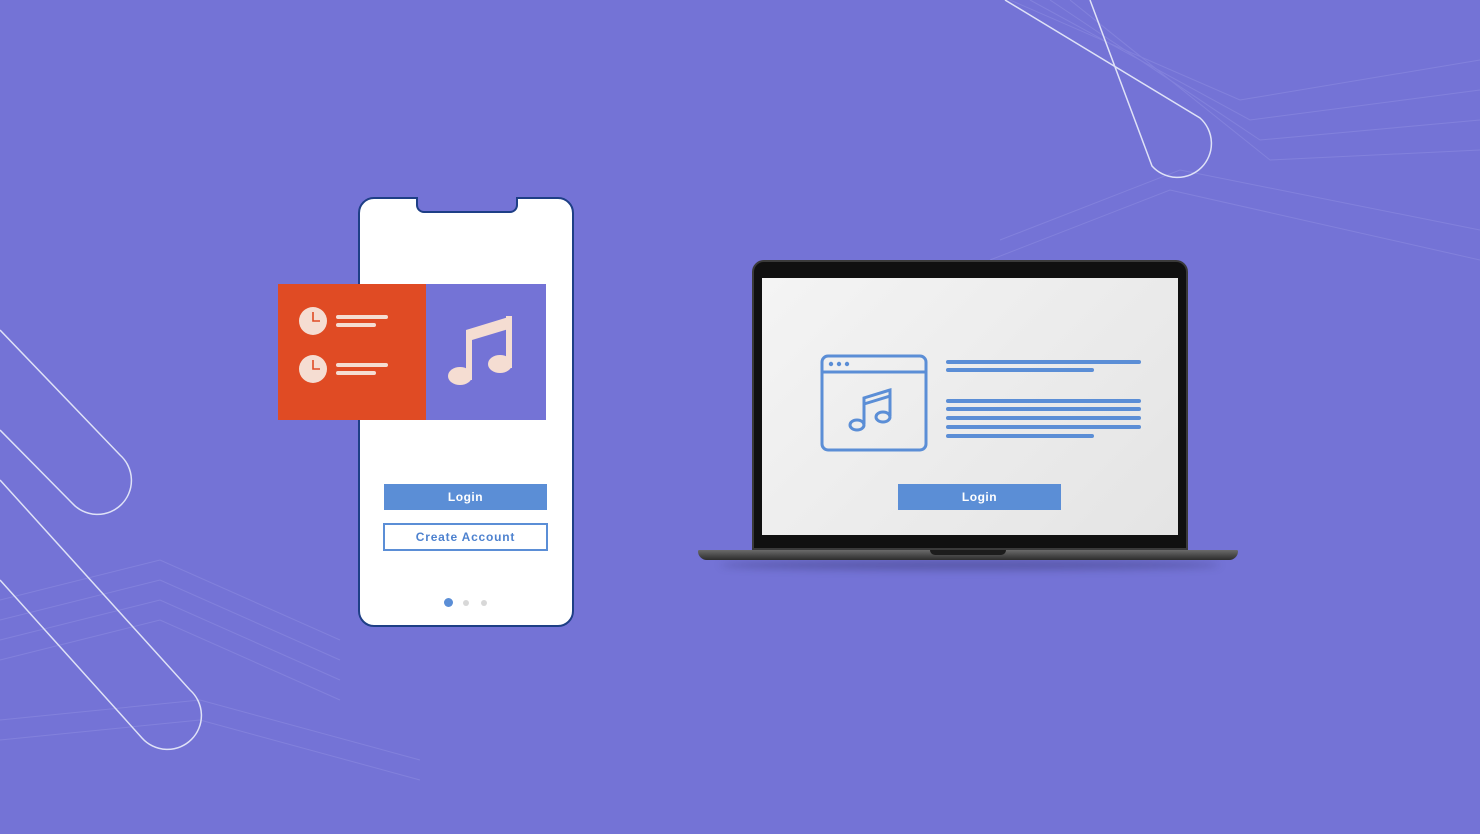 This screenshot has height=834, width=1480. What do you see at coordinates (970, 565) in the screenshot?
I see `laptop-shadow` at bounding box center [970, 565].